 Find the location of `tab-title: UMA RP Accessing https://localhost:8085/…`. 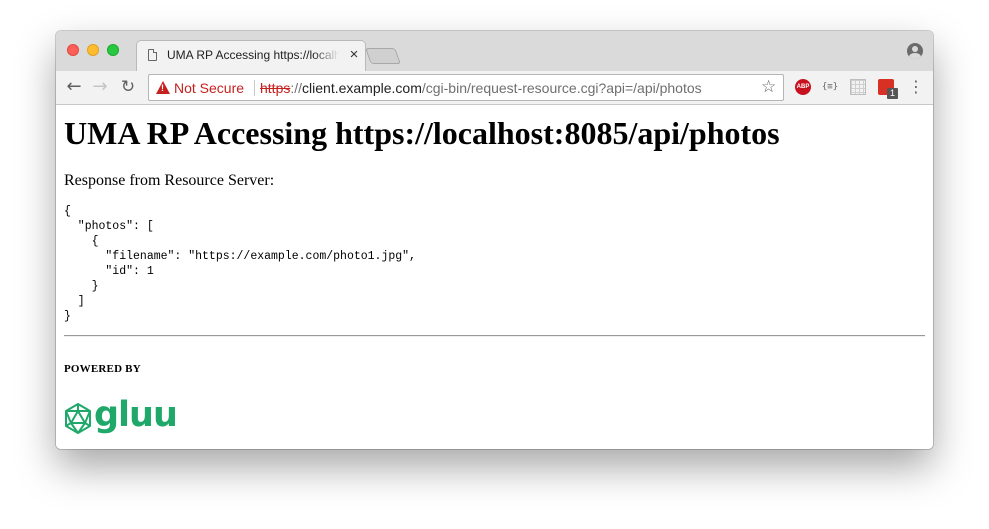

tab-title: UMA RP Accessing https://localhost:8085/… is located at coordinates (253, 55).